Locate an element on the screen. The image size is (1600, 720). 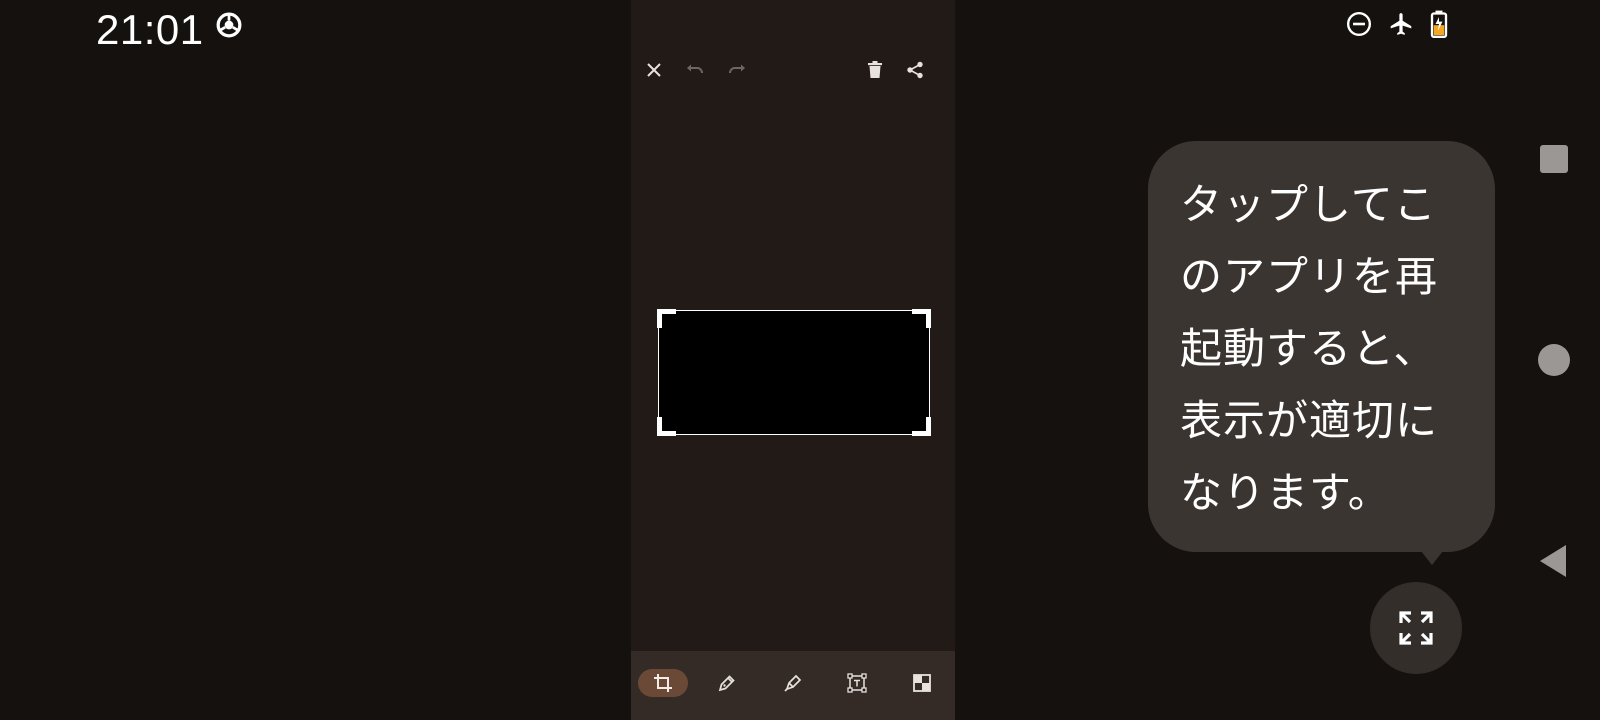
do-not-disturb-icon is located at coordinates (1359, 24).